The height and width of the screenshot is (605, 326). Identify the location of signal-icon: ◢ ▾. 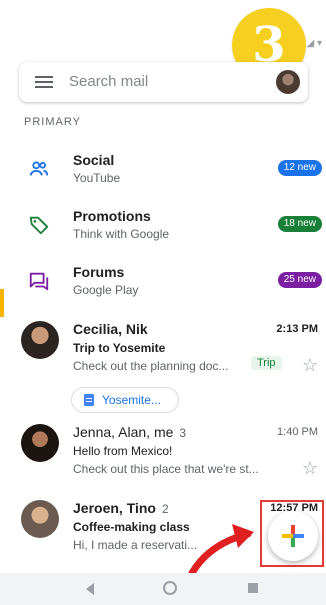
(314, 43).